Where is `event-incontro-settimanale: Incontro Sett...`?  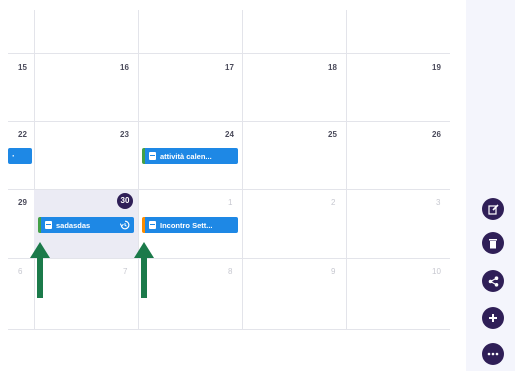 event-incontro-settimanale: Incontro Sett... is located at coordinates (190, 225).